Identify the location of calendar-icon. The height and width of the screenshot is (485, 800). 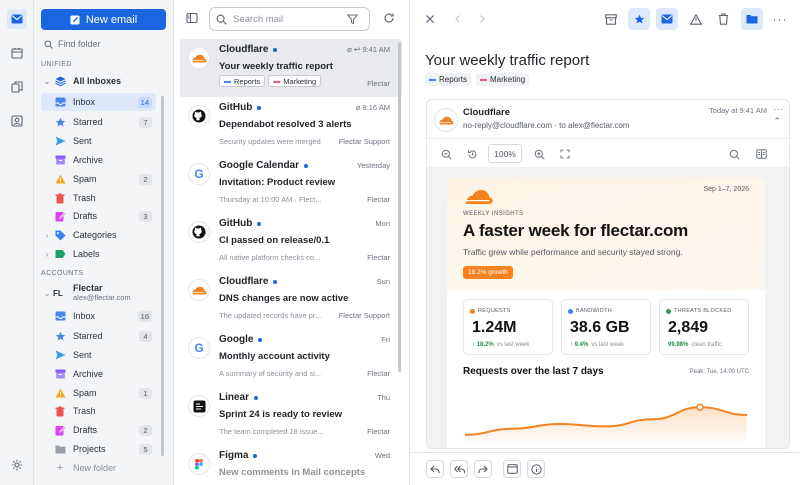
(17, 53).